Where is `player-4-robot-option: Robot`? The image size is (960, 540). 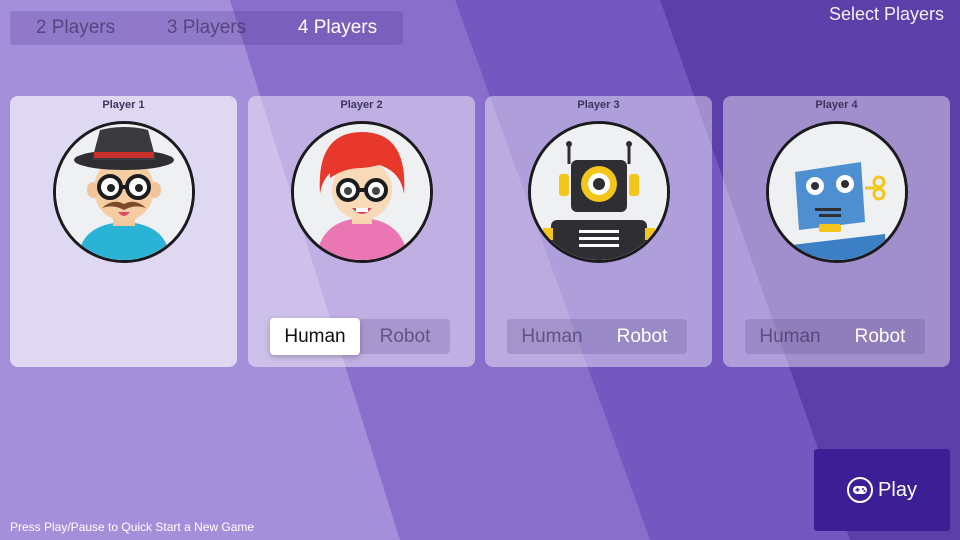
player-4-robot-option: Robot is located at coordinates (880, 336).